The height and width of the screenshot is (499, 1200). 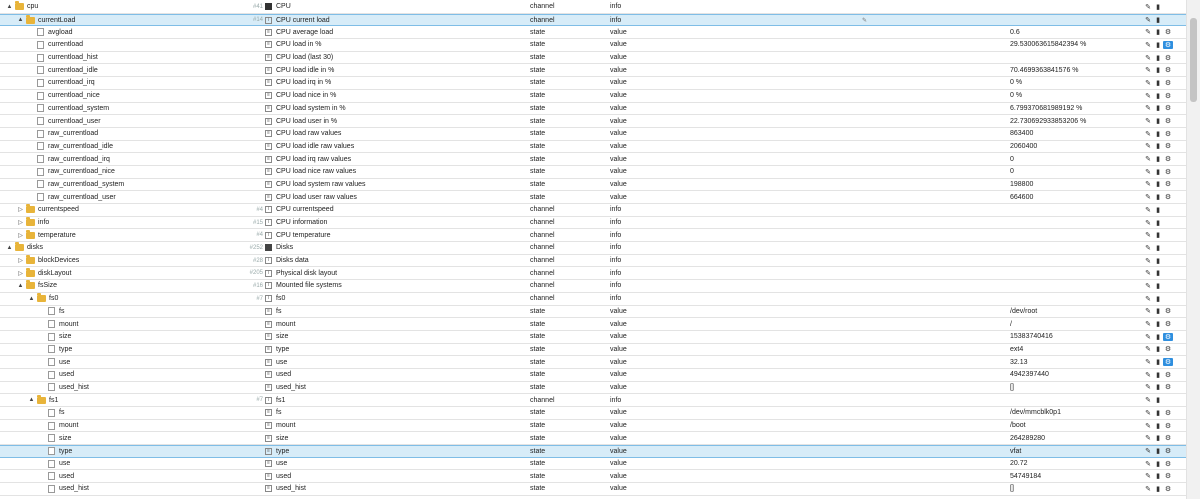 I want to click on object-value-cell: 2060400, so click(x=1070, y=147).